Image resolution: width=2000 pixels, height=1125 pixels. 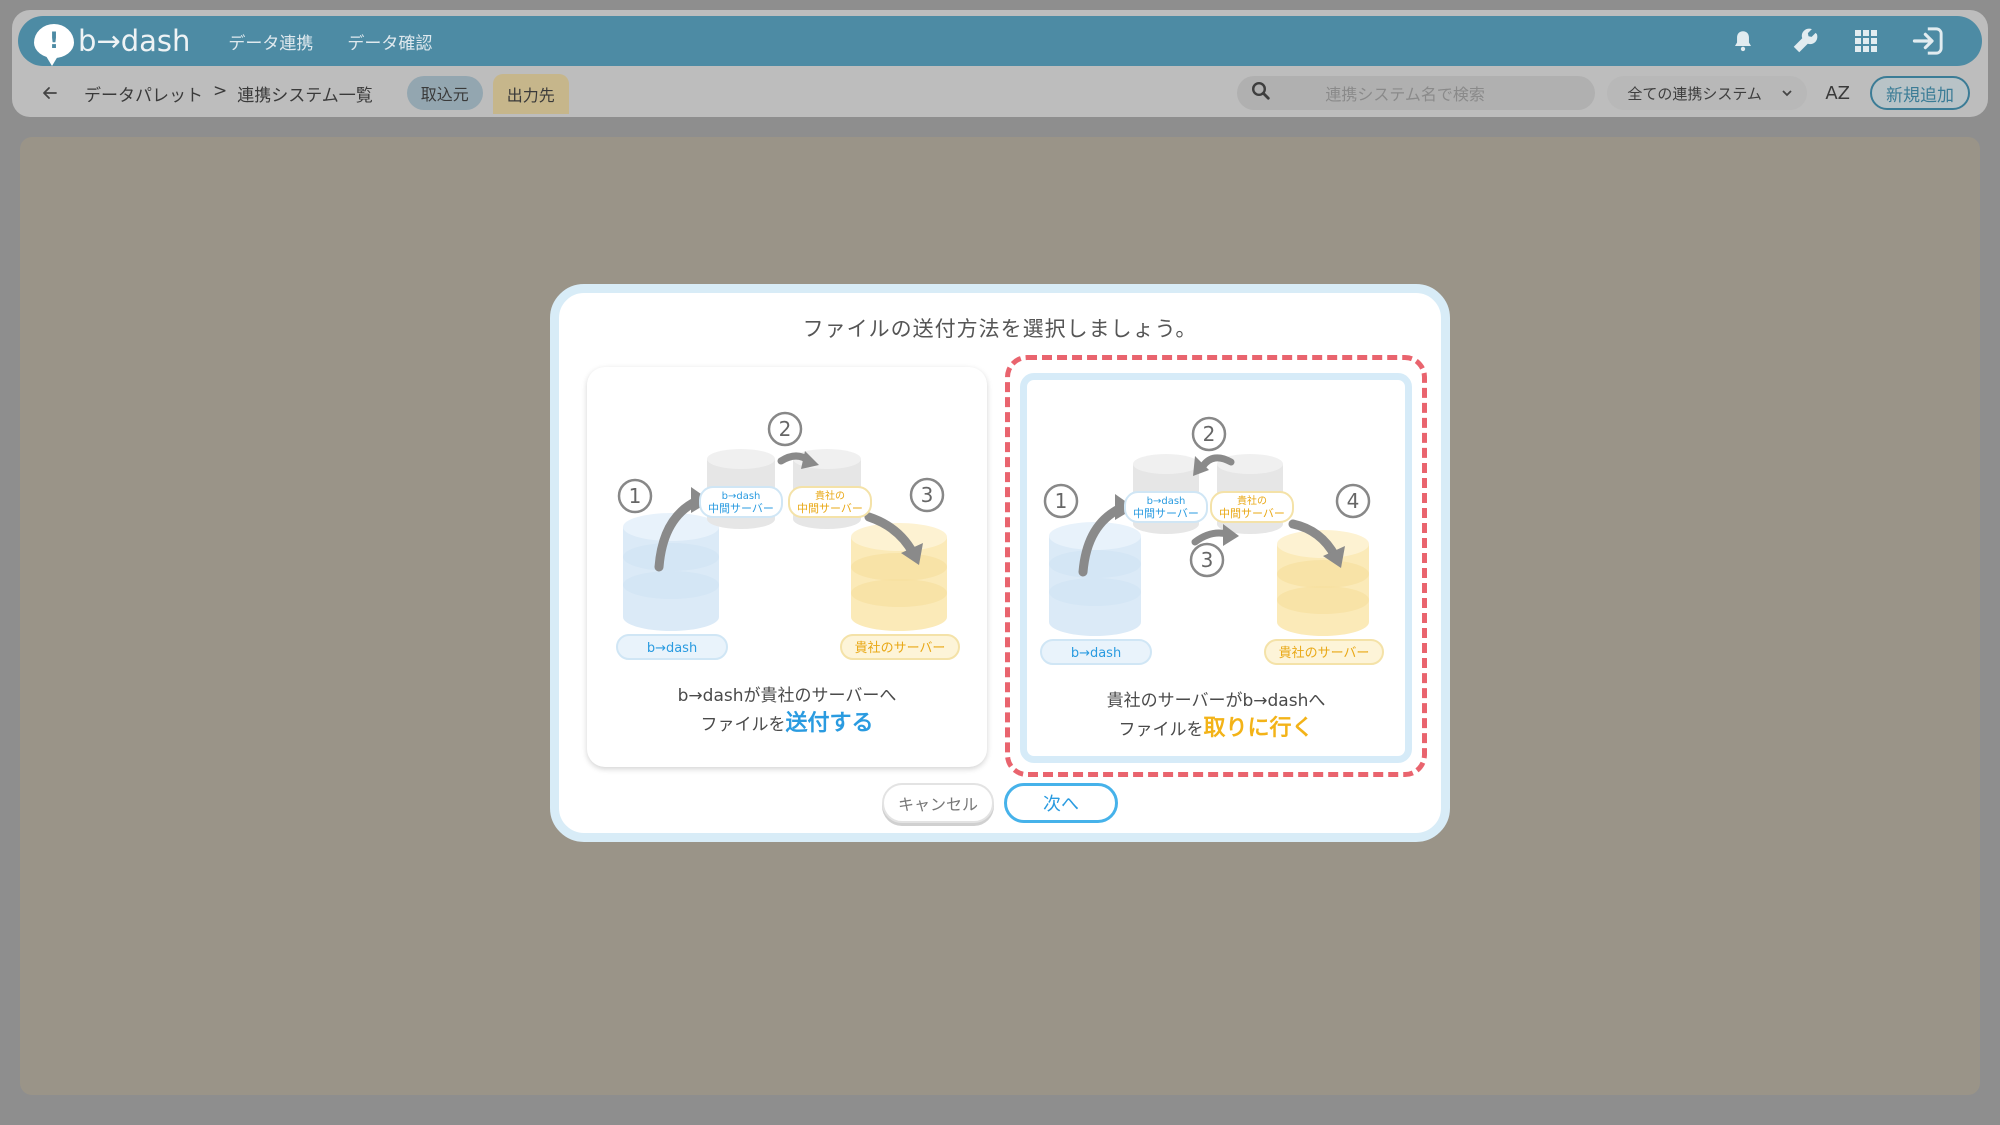 I want to click on nav-data-check: データ確認, so click(x=389, y=41).